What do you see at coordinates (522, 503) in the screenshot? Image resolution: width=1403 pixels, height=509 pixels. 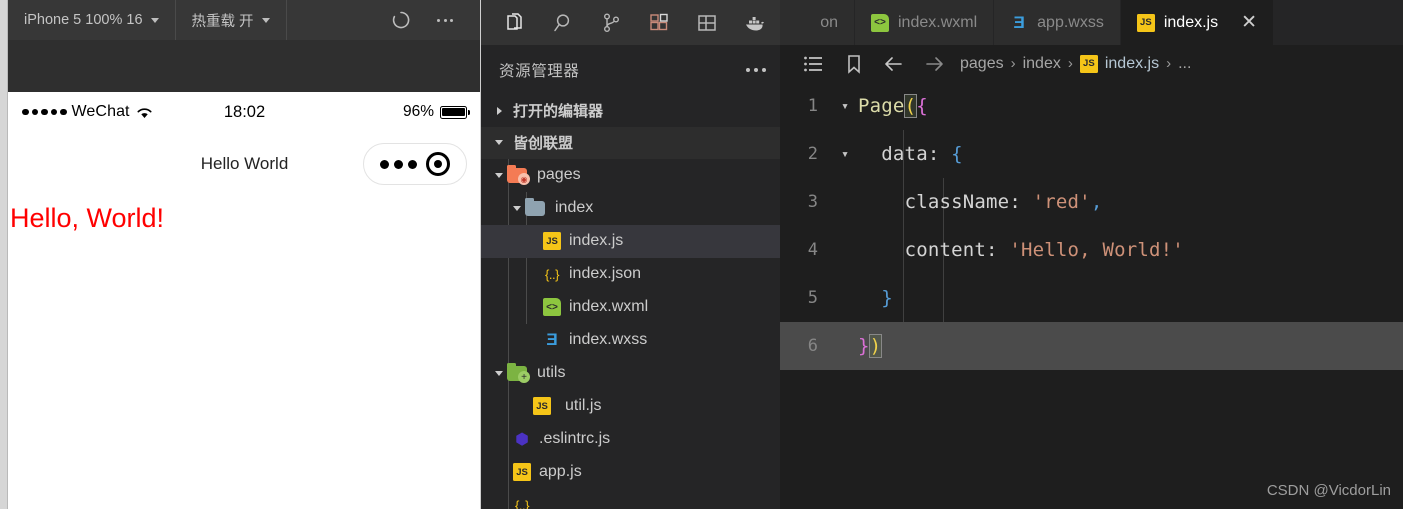 I see `json-icon: {..}` at bounding box center [522, 503].